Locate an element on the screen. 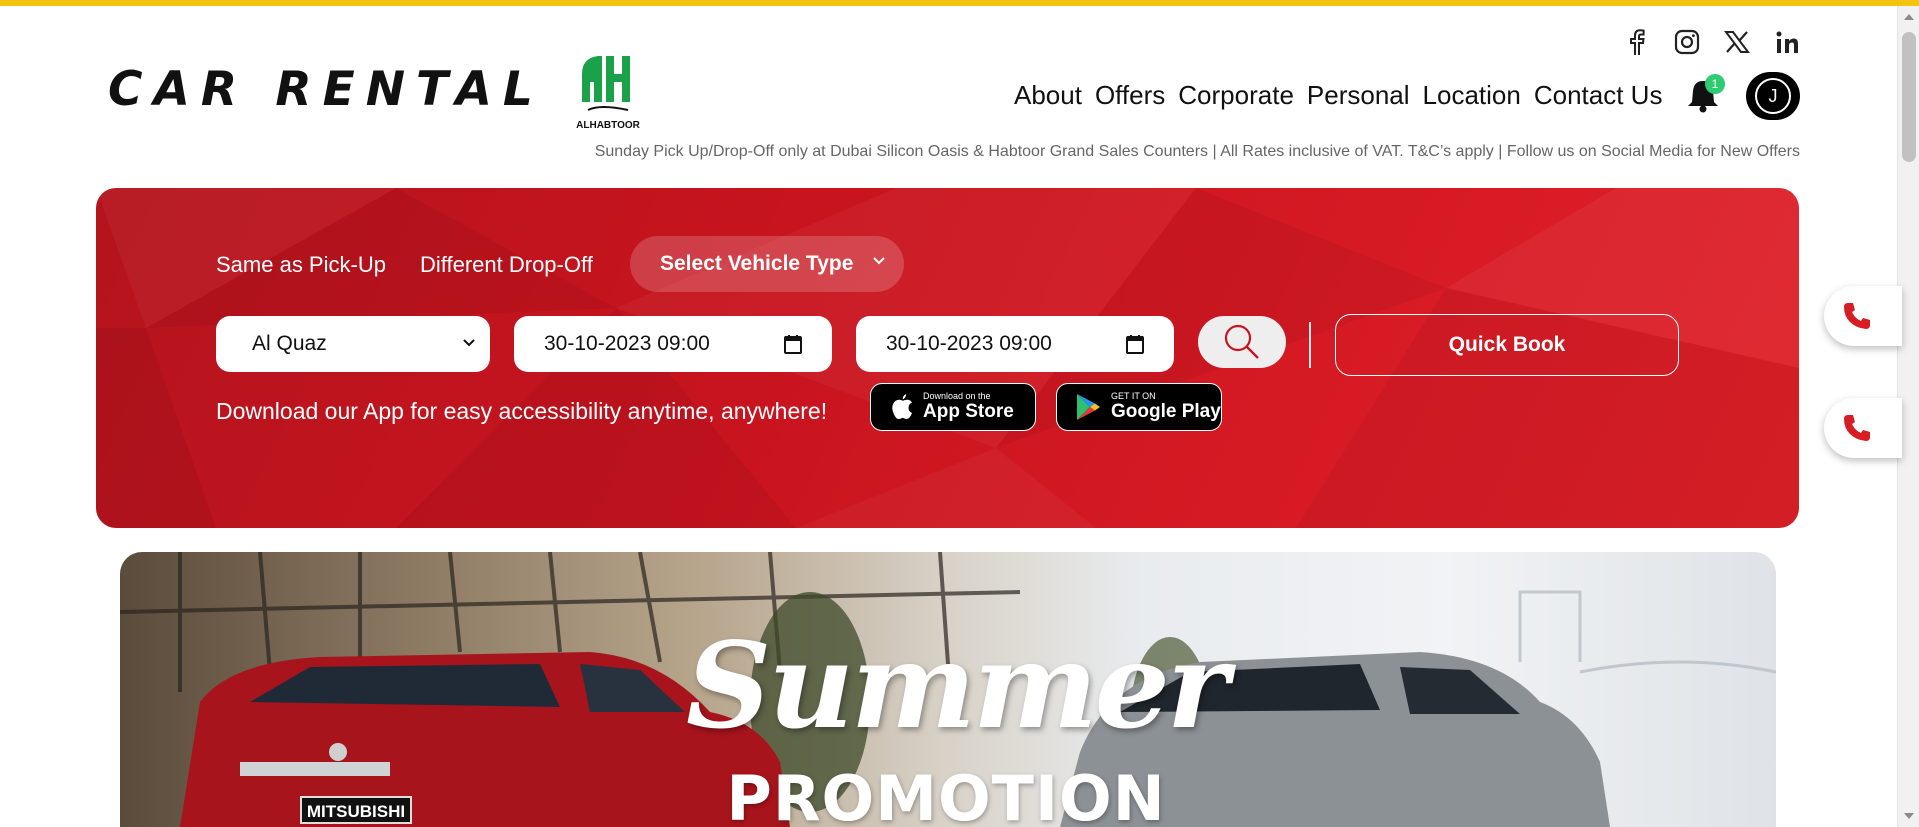 This screenshot has width=1919, height=827. license-plate: MITSUBISHI is located at coordinates (356, 810).